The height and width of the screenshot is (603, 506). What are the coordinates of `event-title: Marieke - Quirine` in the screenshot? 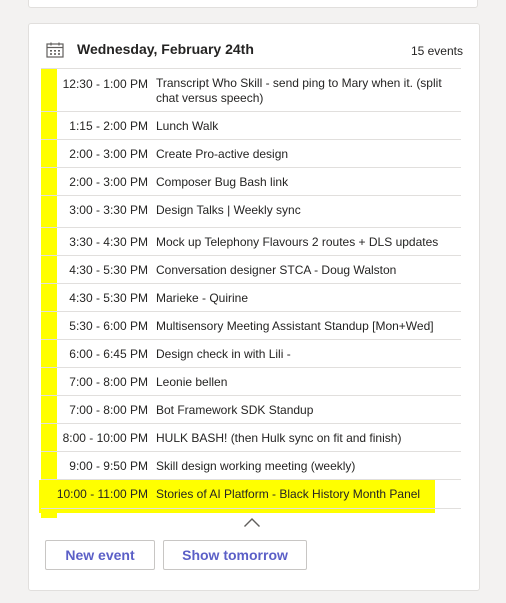 It's located at (202, 298).